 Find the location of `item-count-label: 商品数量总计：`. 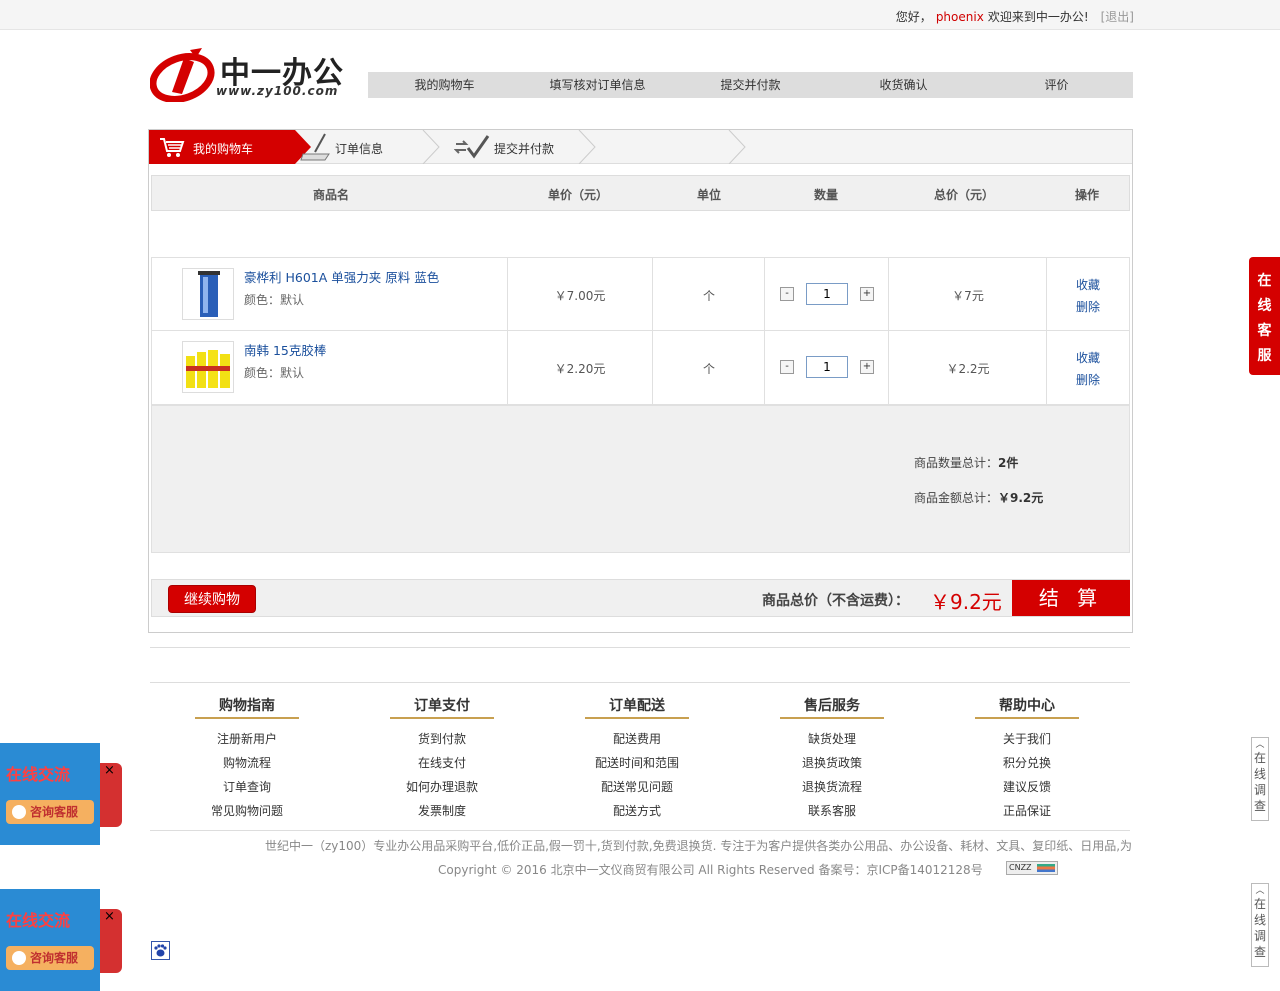

item-count-label: 商品数量总计： is located at coordinates (956, 463).